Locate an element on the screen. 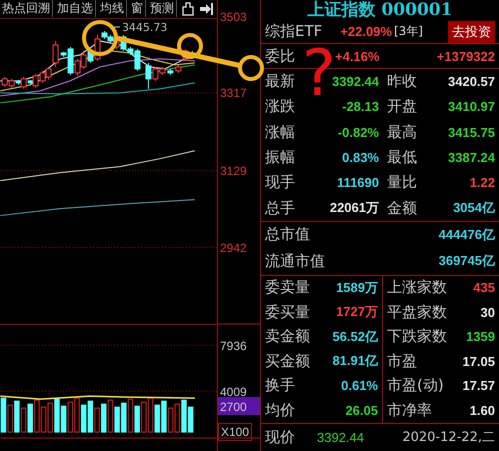 The width and height of the screenshot is (499, 451). index-title: 上证指数 000001 is located at coordinates (380, 10).